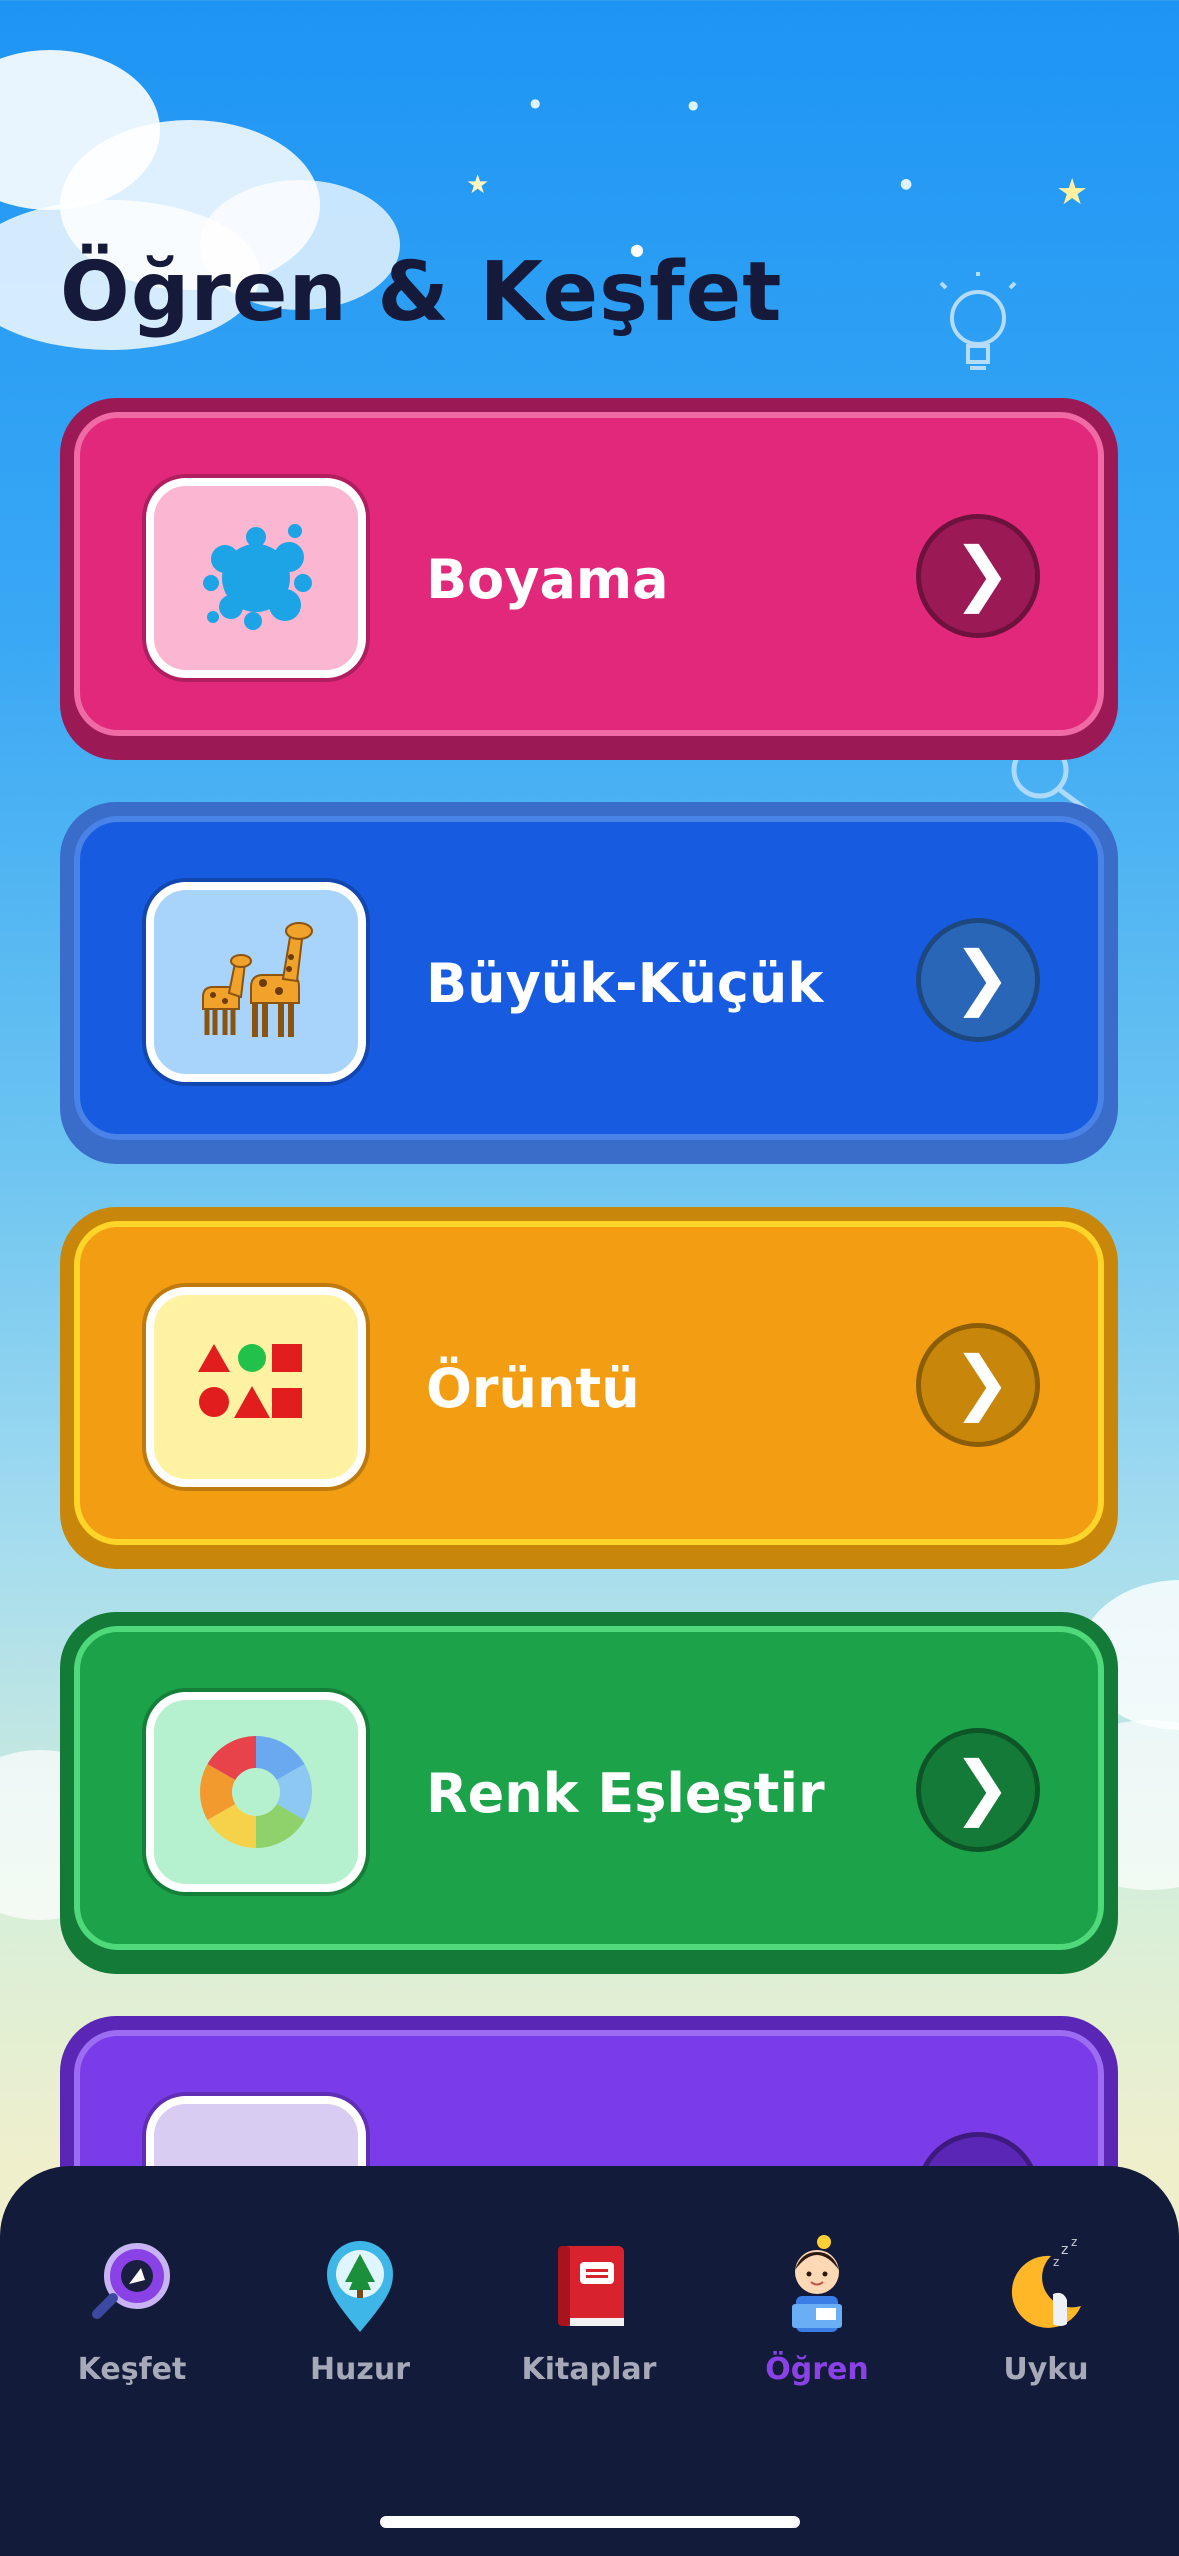  What do you see at coordinates (625, 1793) in the screenshot?
I see `card-label-renk-eslestir: Renk Eşleştir` at bounding box center [625, 1793].